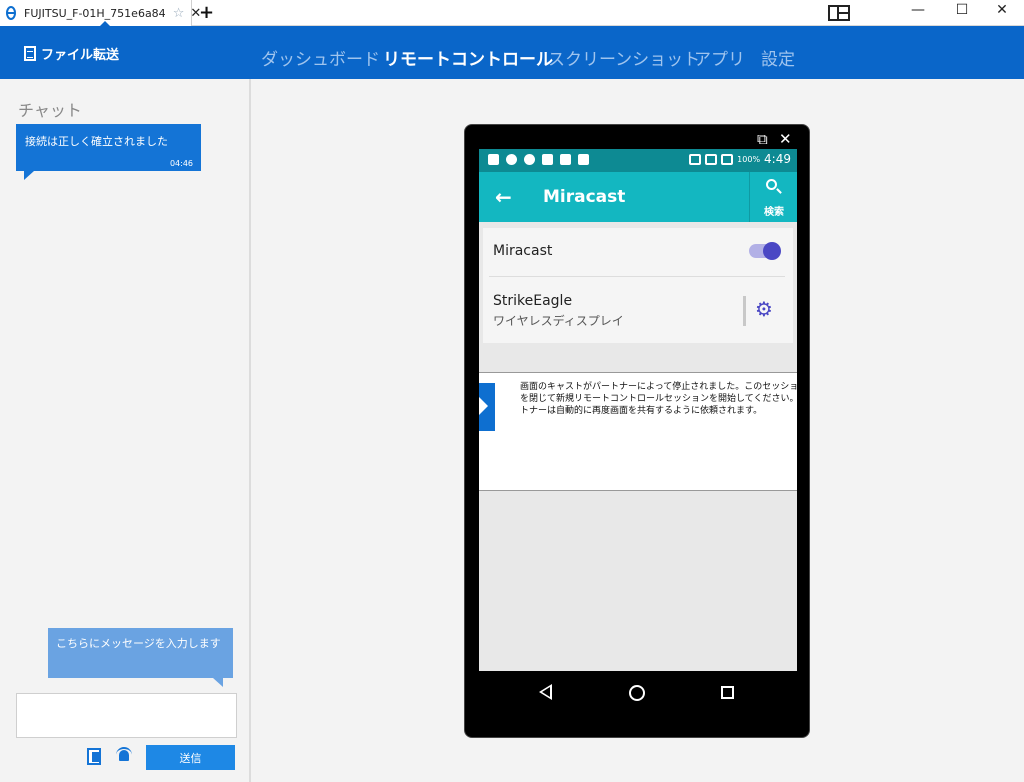  I want to click on notice-line-3: トナーは自動的に再度画面を共有するように依頼されます。, so click(641, 411).